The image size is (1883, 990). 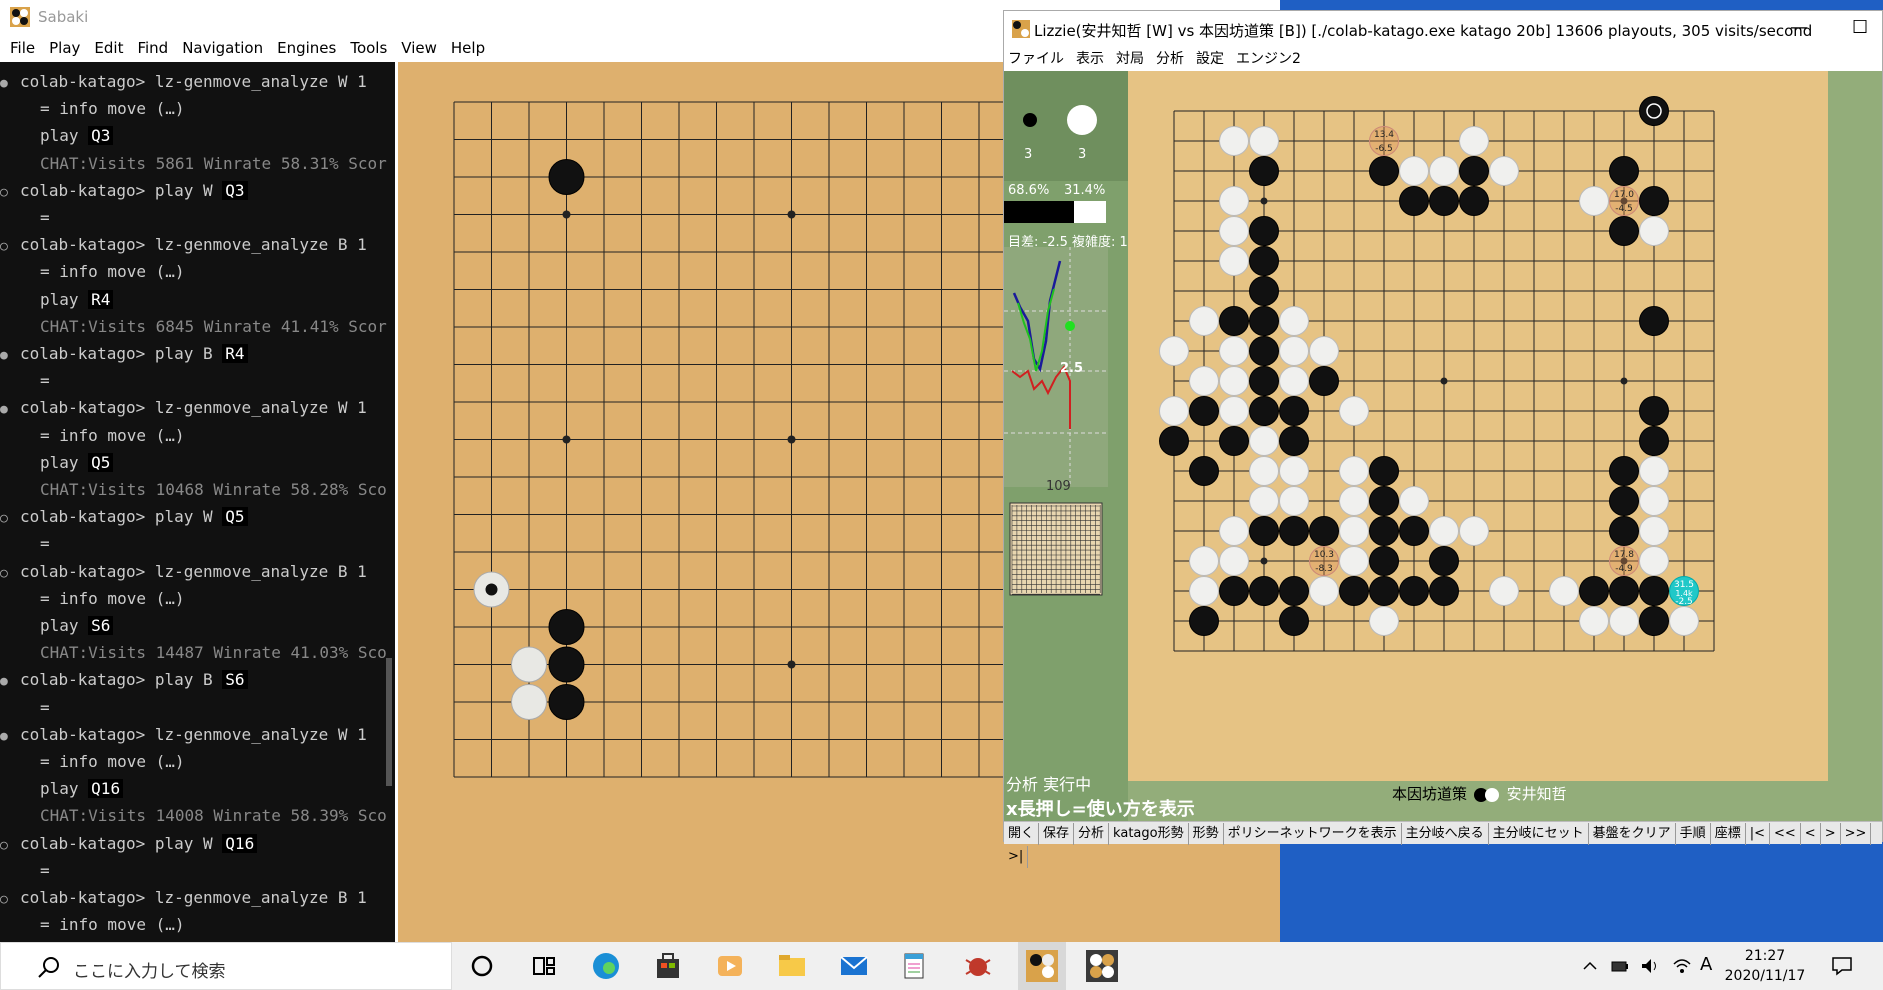 What do you see at coordinates (1785, 834) in the screenshot?
I see `toolbar-button: <<` at bounding box center [1785, 834].